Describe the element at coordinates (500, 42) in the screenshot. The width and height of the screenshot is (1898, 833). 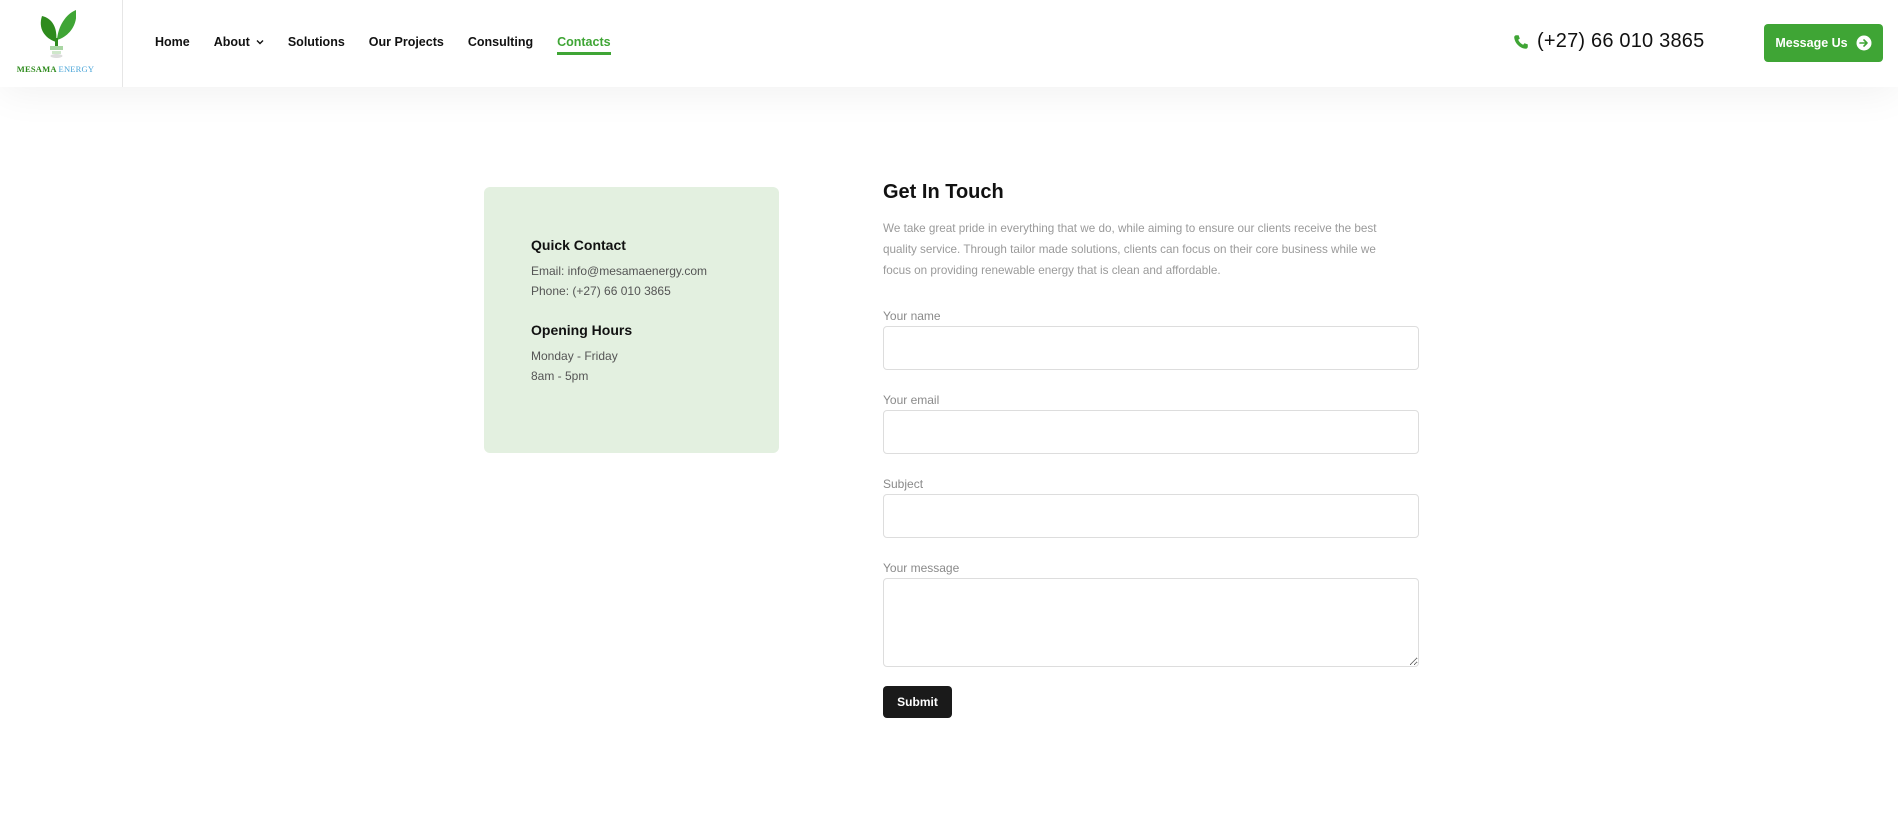
I see `nav-item-consulting: Consulting` at that location.